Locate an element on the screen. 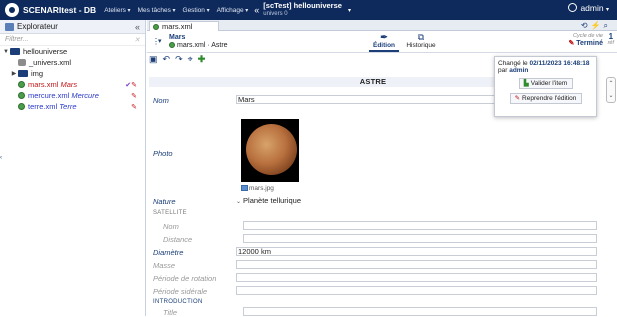 Image resolution: width=617 pixels, height=317 pixels. chevron-down-icon: ⌄ is located at coordinates (239, 202).